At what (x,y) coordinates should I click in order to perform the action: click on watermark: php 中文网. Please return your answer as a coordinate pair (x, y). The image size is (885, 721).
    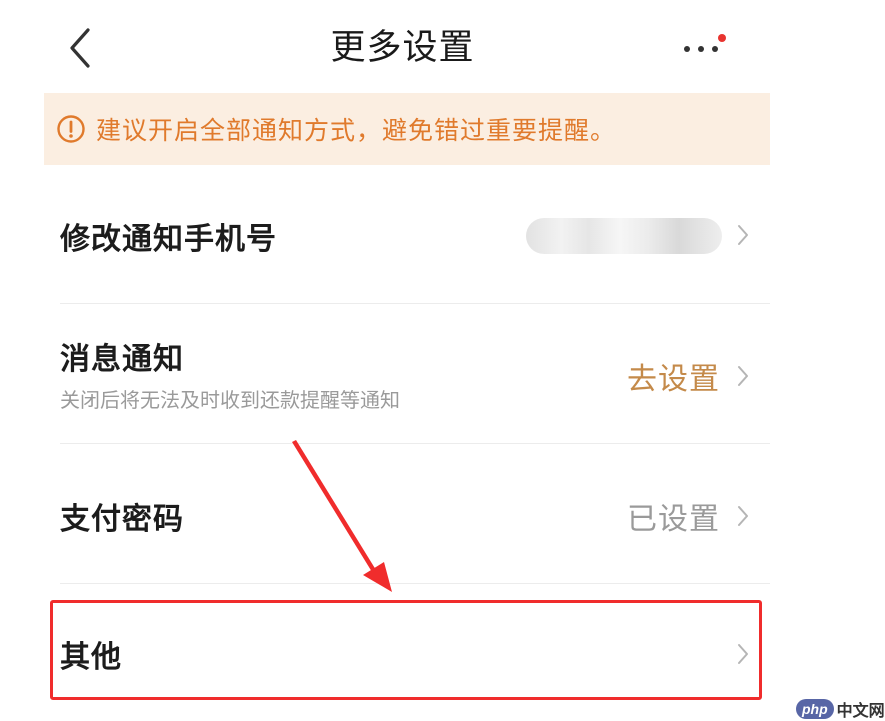
    Looking at the image, I should click on (840, 709).